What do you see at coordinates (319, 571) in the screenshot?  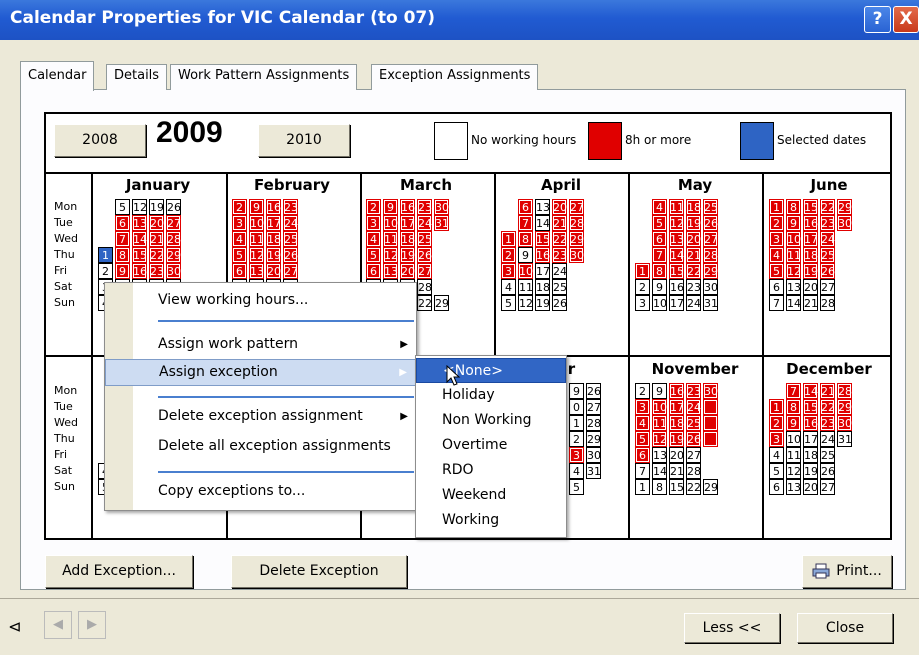 I see `delete-exception-button: Delete Exception` at bounding box center [319, 571].